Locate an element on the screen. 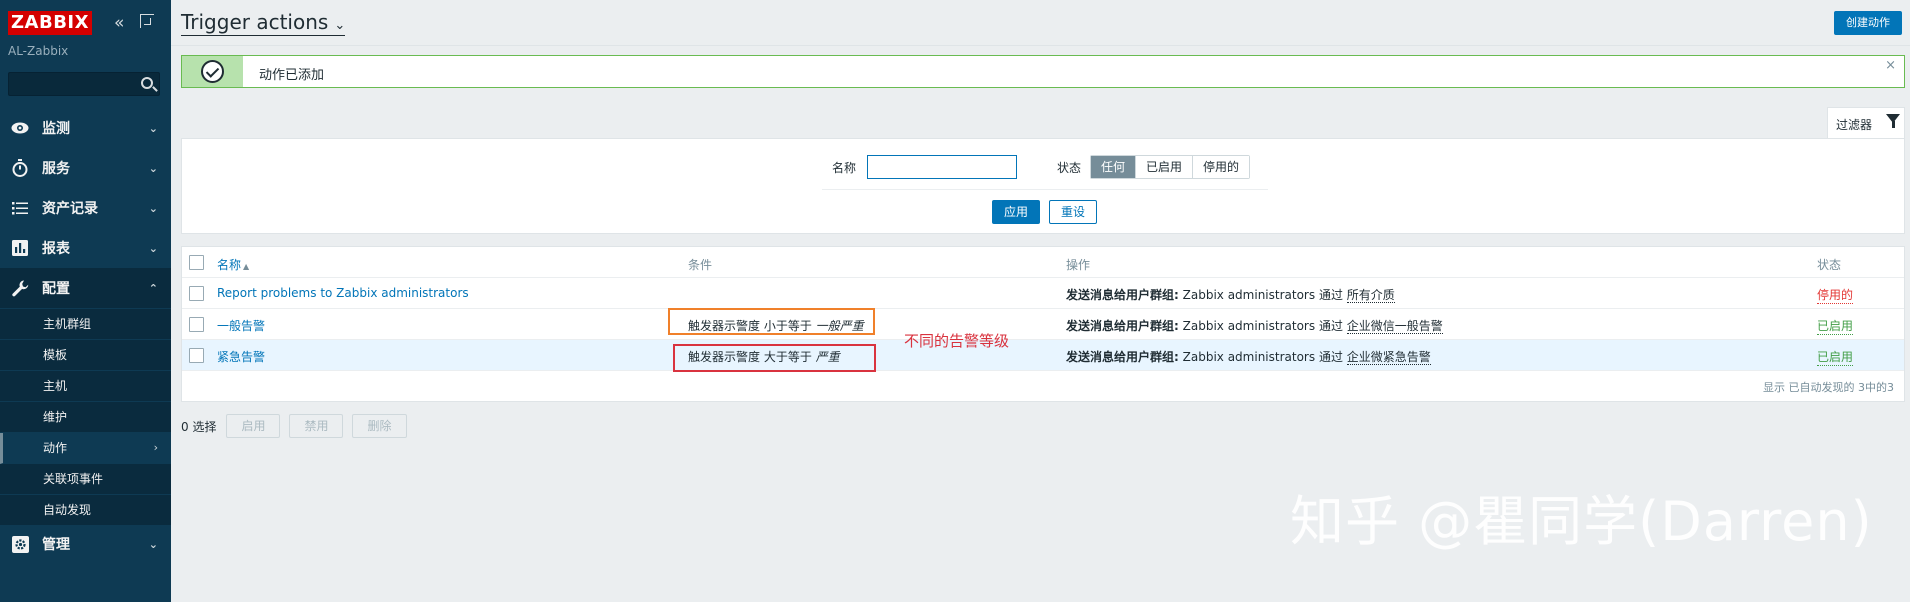 Image resolution: width=1910 pixels, height=602 pixels. disable-button: 禁用 is located at coordinates (316, 426).